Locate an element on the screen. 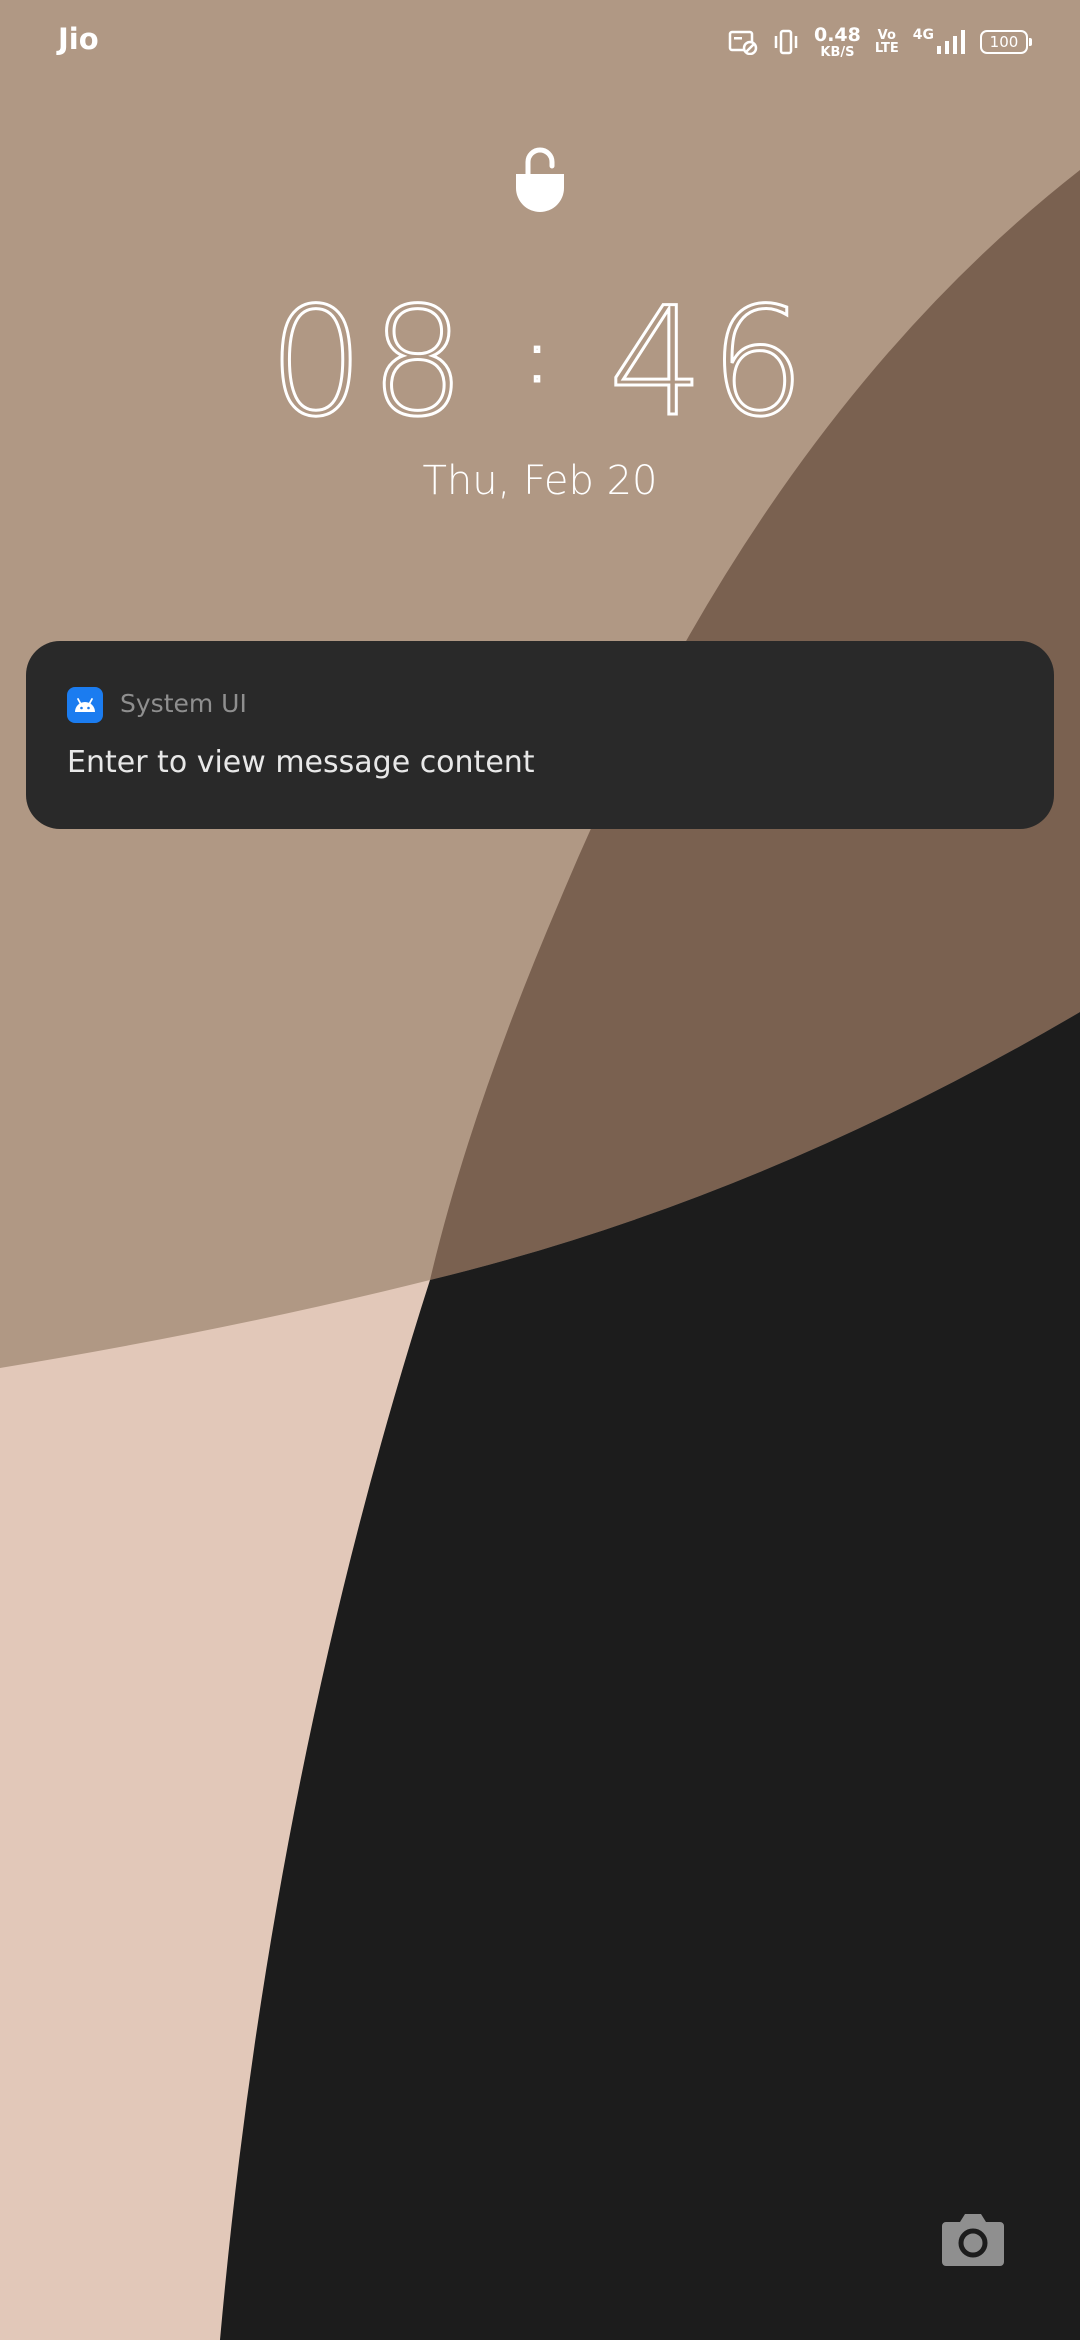 The image size is (1080, 2340). network-type: 4G is located at coordinates (923, 35).